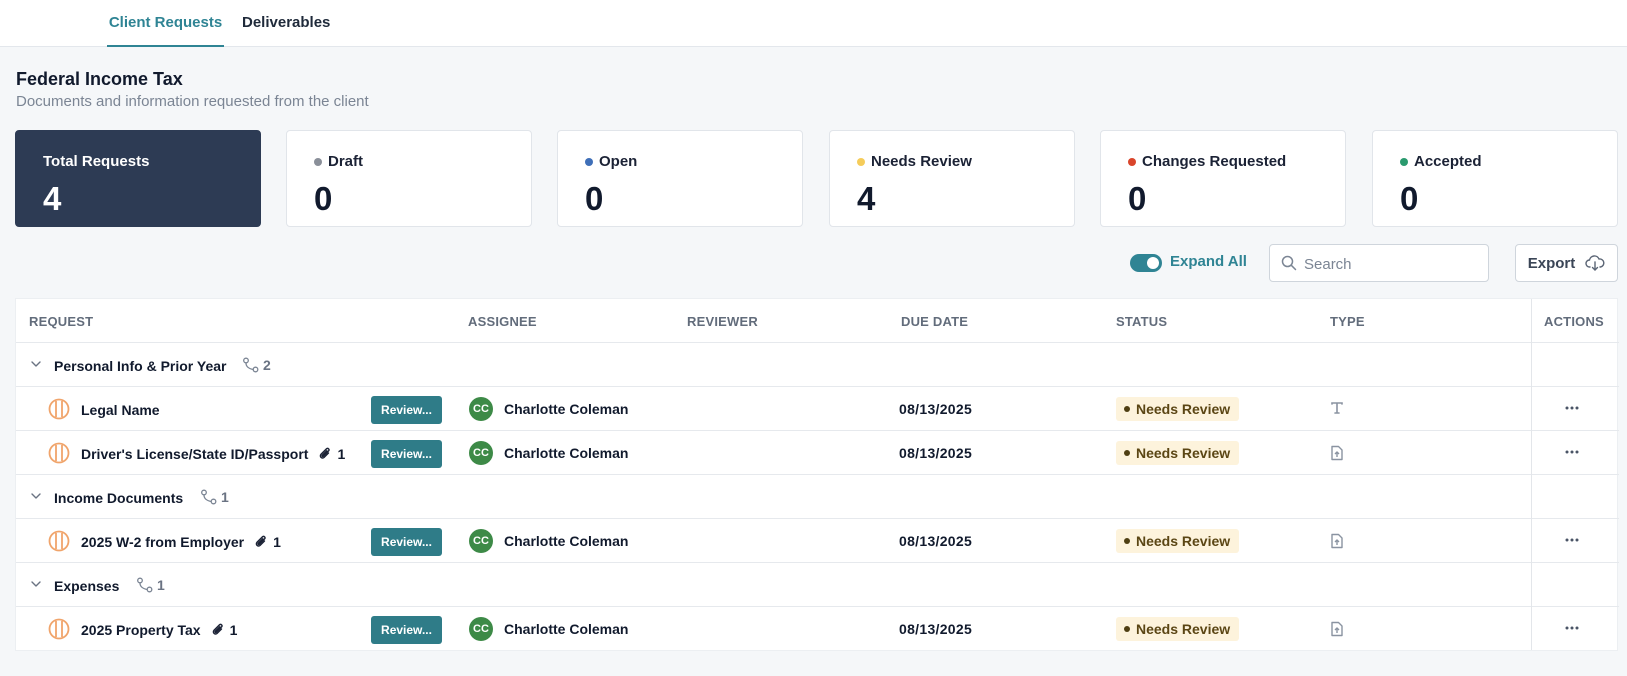 Image resolution: width=1627 pixels, height=676 pixels. What do you see at coordinates (817, 365) in the screenshot?
I see `group-row-personal-info: Personal Info & Prior Year 2` at bounding box center [817, 365].